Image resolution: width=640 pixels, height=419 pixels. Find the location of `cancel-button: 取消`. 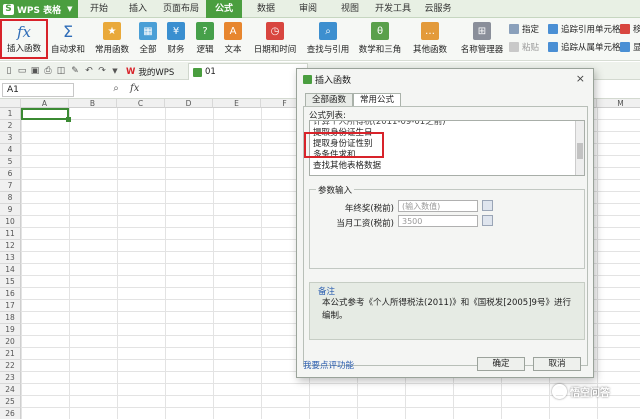

cancel-button: 取消 is located at coordinates (557, 364).